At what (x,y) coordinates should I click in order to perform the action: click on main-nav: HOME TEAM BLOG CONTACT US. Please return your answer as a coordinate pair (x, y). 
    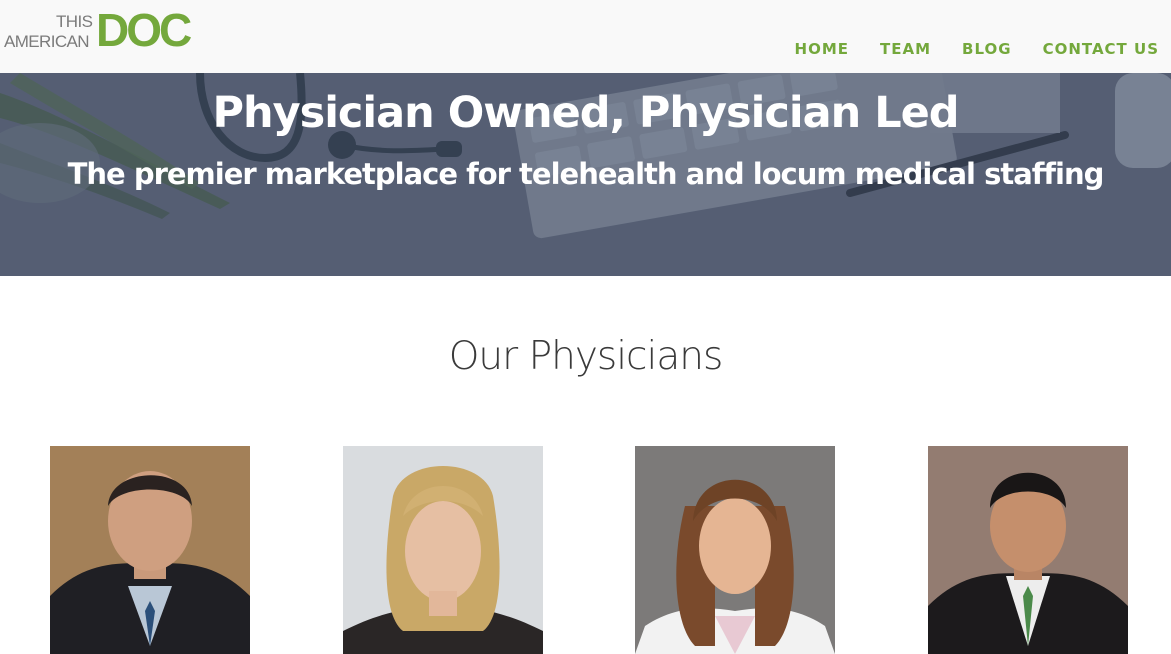
    Looking at the image, I should click on (961, 49).